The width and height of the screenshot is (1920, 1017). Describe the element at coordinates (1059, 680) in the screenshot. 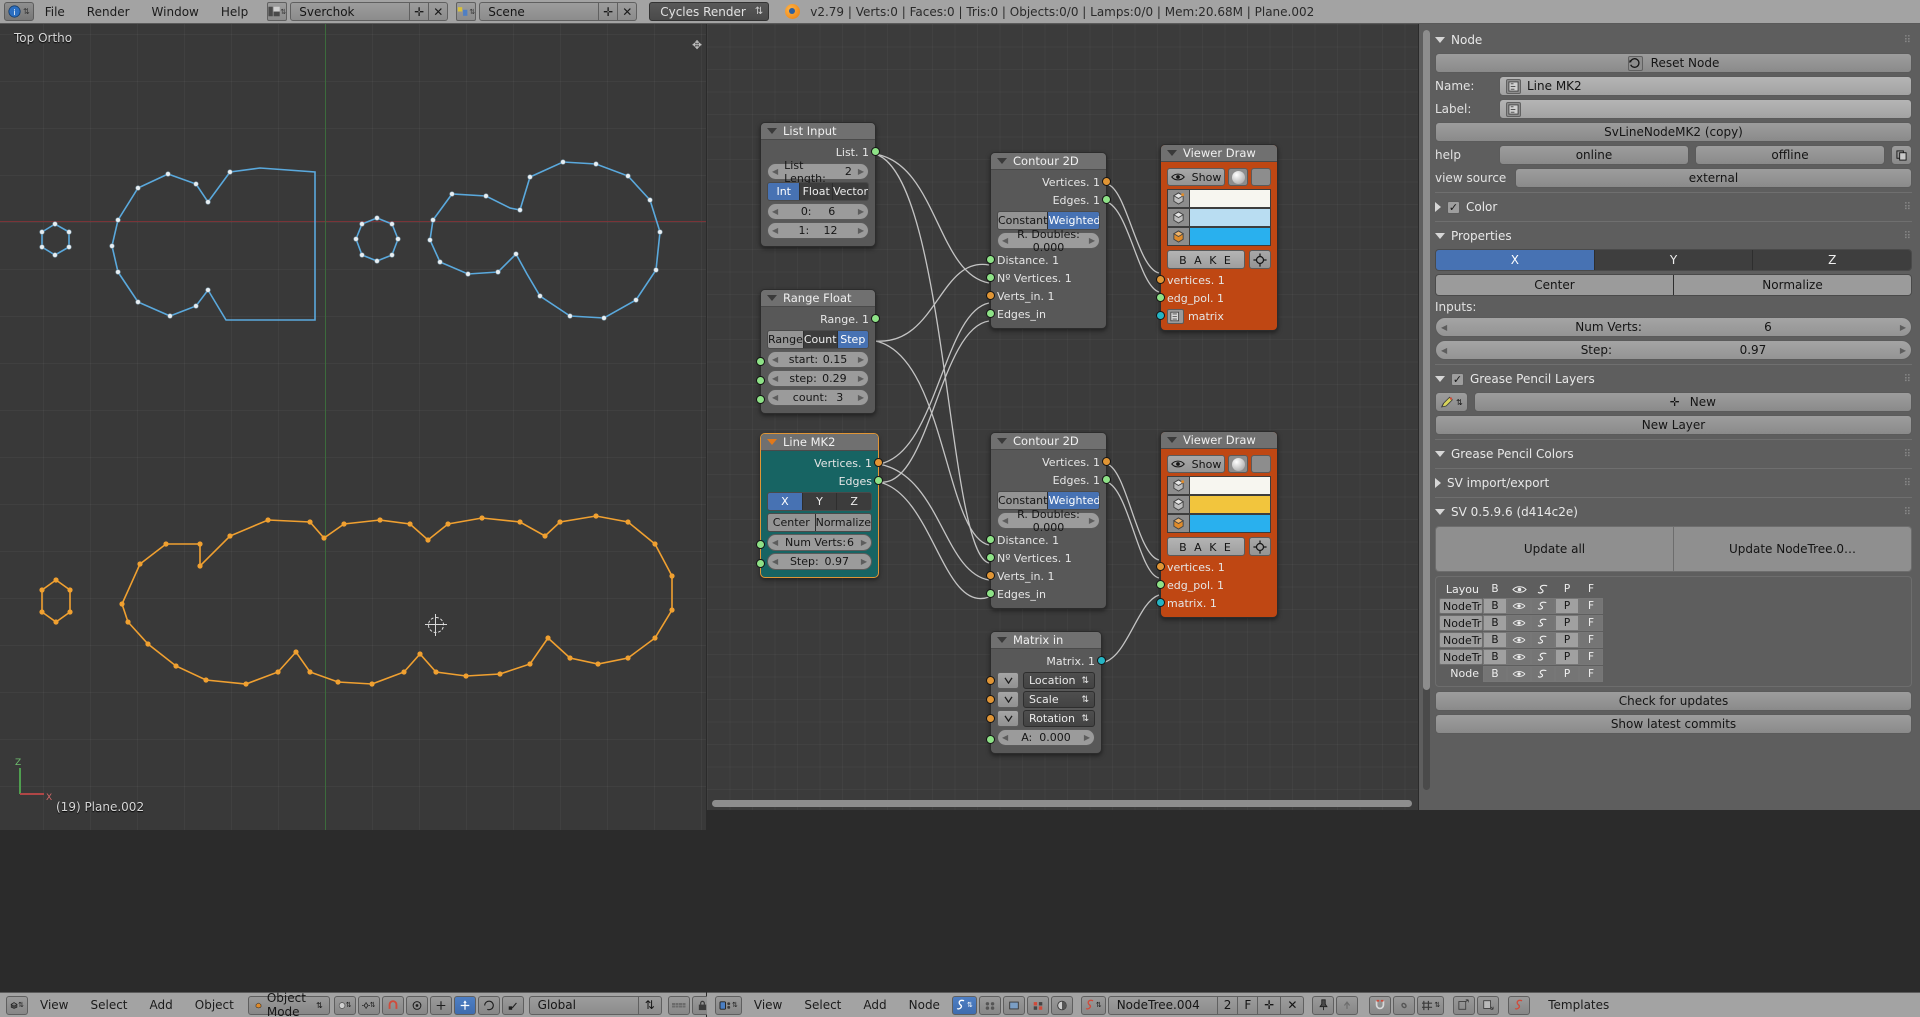

I see `location-dropdown: Location ⇅` at that location.